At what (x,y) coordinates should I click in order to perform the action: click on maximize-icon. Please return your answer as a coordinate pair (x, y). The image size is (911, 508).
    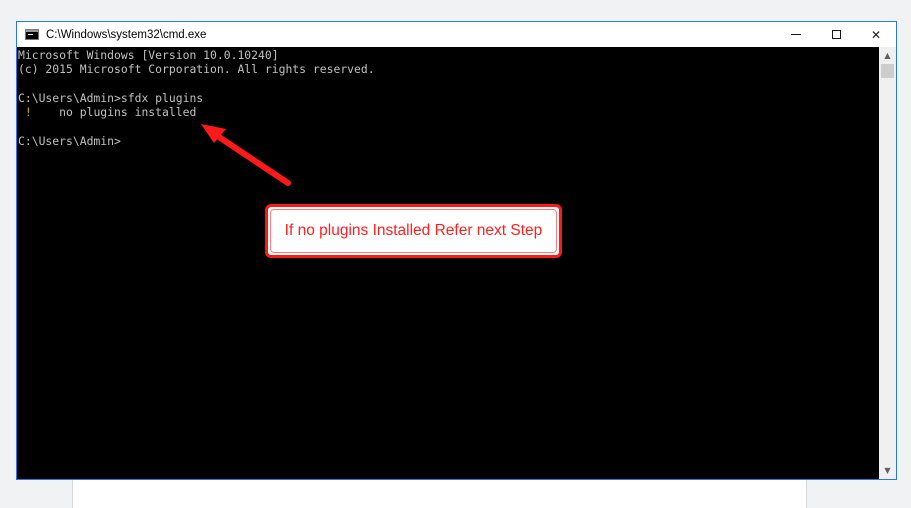
    Looking at the image, I should click on (836, 34).